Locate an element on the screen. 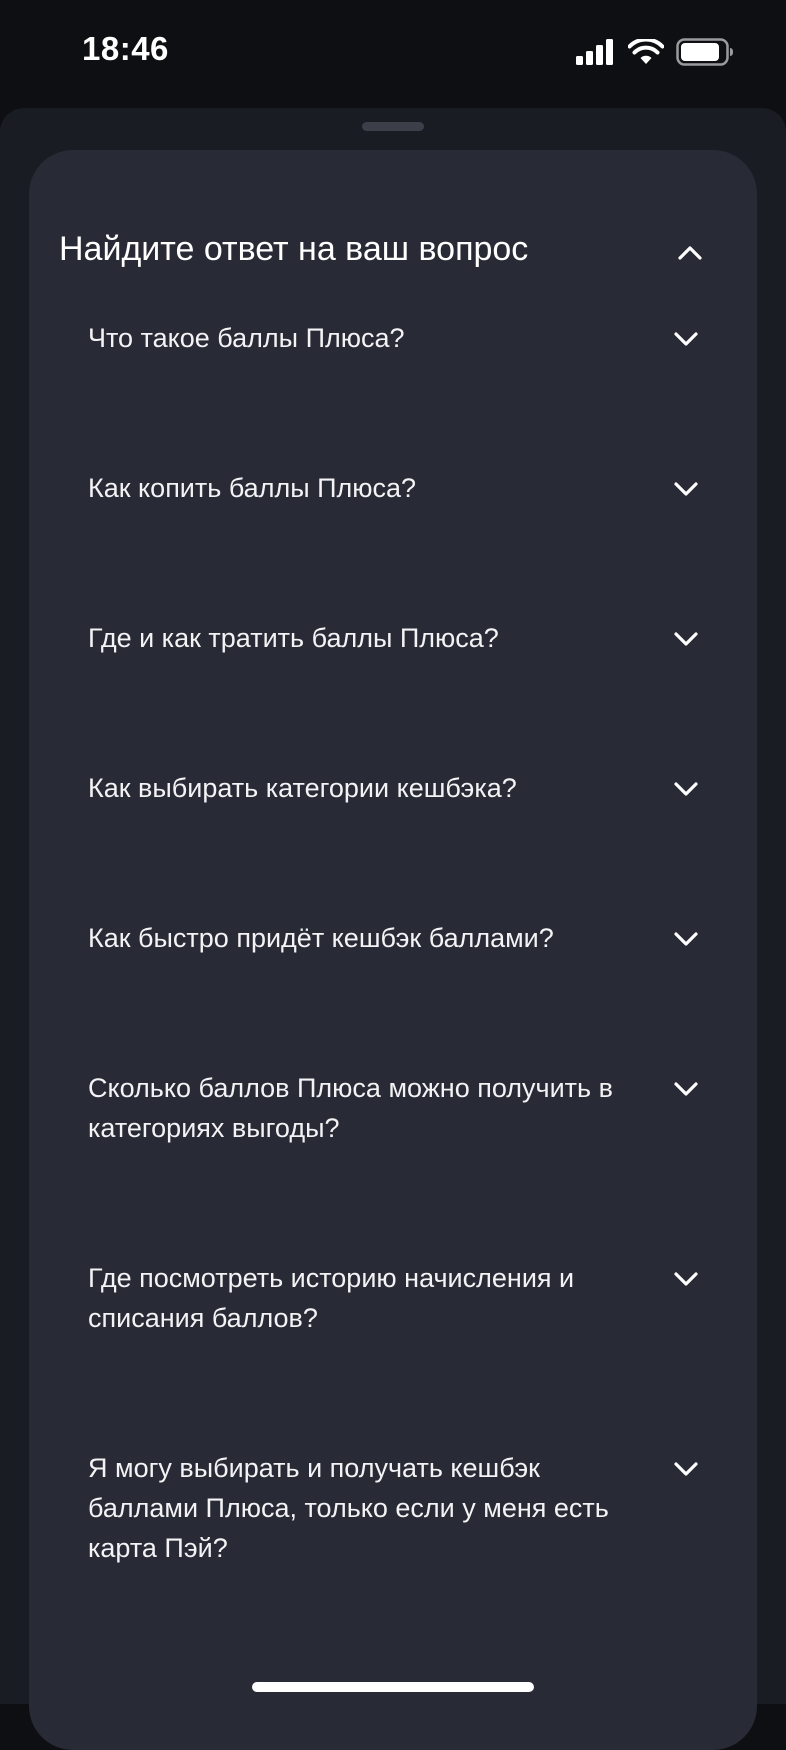 This screenshot has width=786, height=1750. faq-question: Как выбирать категории кешбэка? is located at coordinates (302, 788).